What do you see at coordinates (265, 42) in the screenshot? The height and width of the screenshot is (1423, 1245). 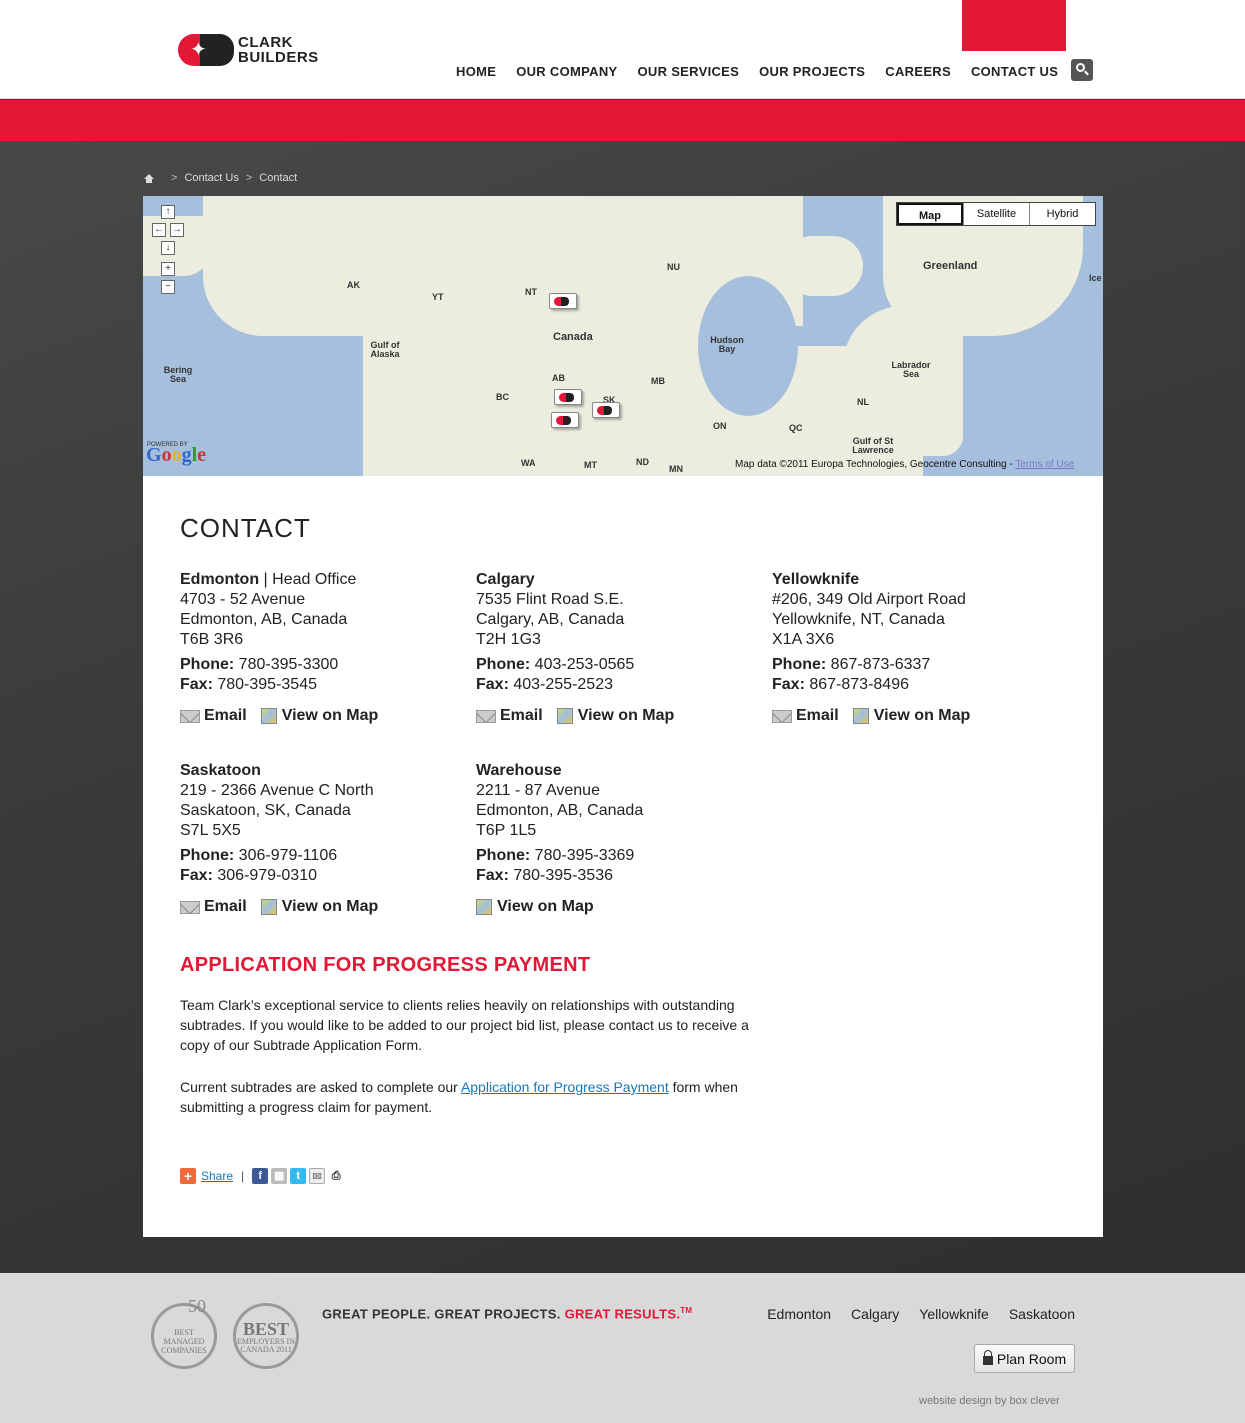 I see `logo-text-line1: CLARK` at bounding box center [265, 42].